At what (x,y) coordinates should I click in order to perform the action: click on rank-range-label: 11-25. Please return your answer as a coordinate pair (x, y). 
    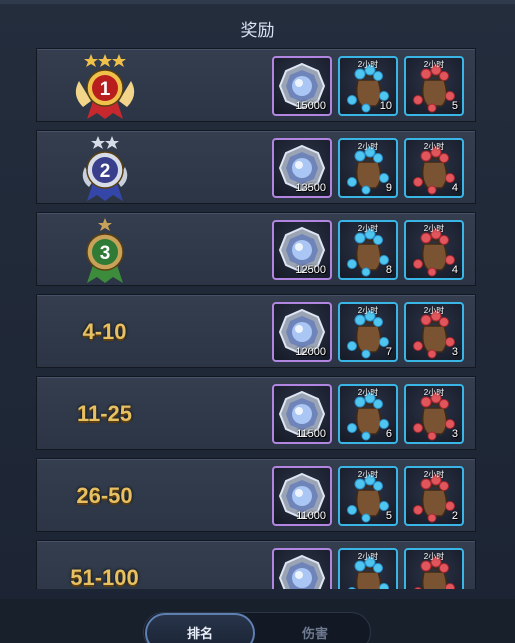
    Looking at the image, I should click on (104, 413).